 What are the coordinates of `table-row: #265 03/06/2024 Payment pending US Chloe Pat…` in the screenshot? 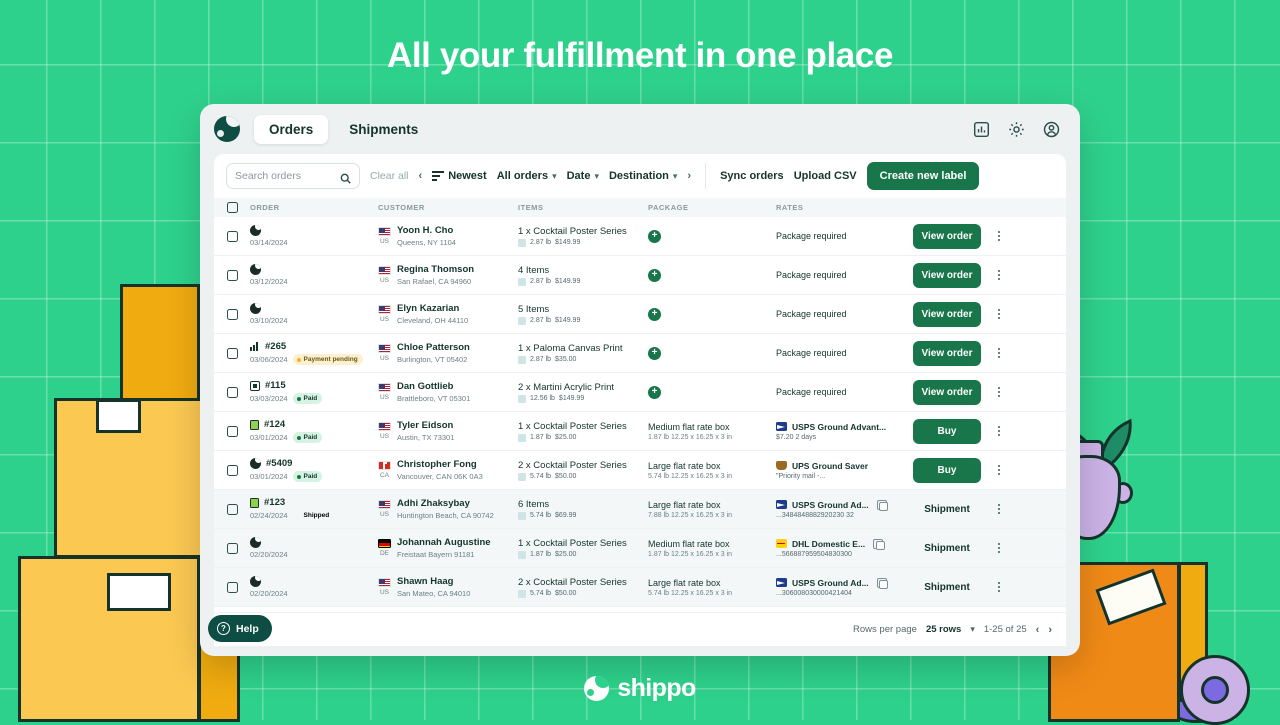 It's located at (640, 353).